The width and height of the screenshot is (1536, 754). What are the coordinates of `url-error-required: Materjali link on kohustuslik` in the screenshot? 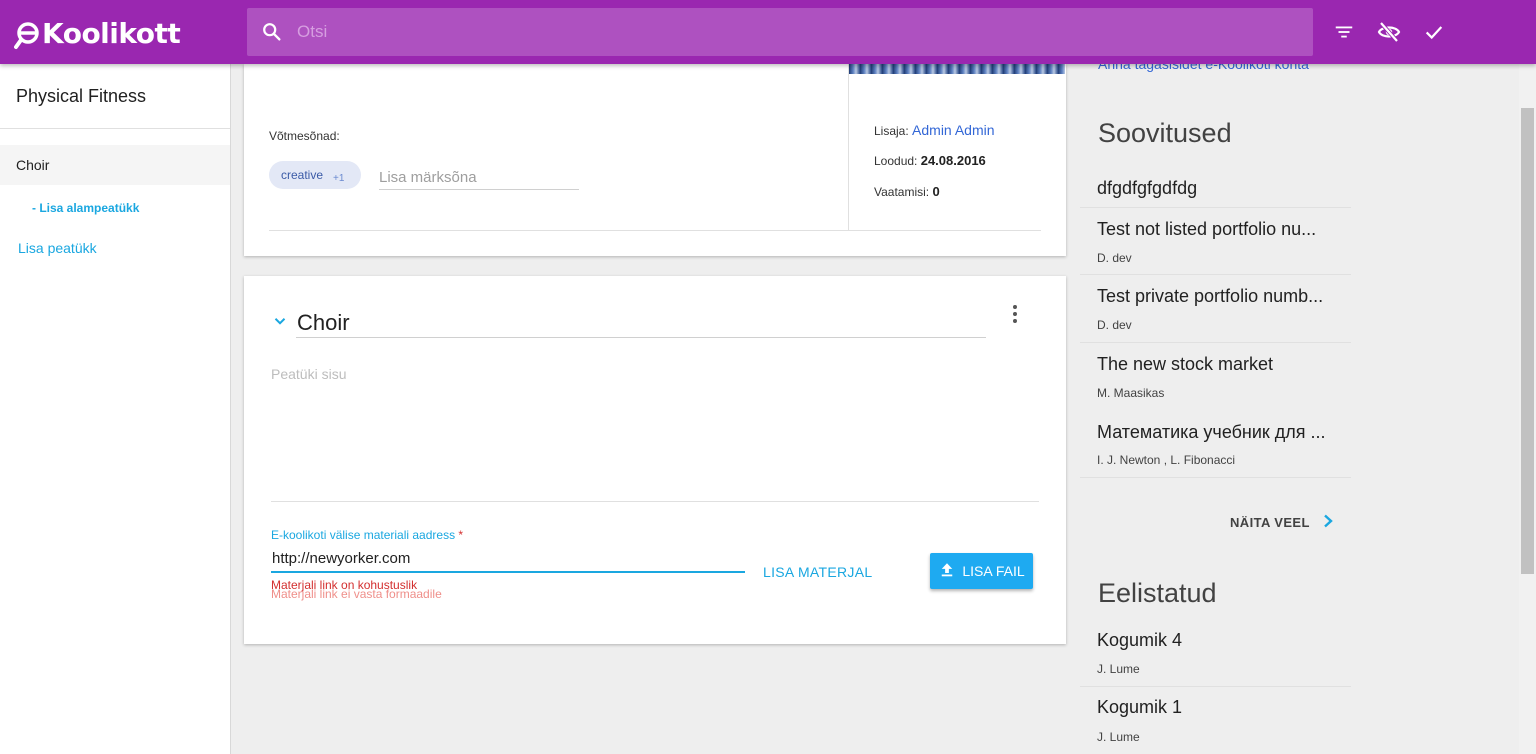 It's located at (344, 585).